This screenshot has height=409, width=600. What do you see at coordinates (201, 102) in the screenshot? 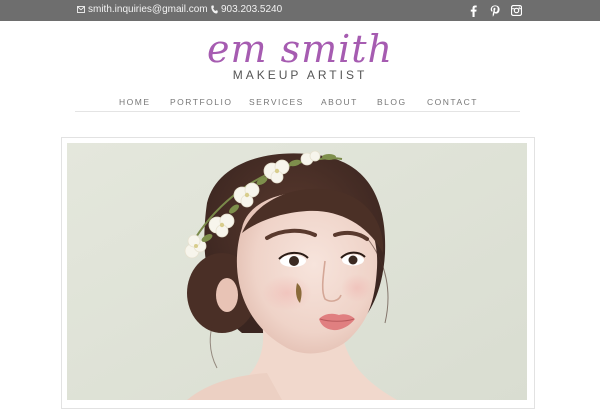
I see `nav-item-portfolio: PORTFOLIO` at bounding box center [201, 102].